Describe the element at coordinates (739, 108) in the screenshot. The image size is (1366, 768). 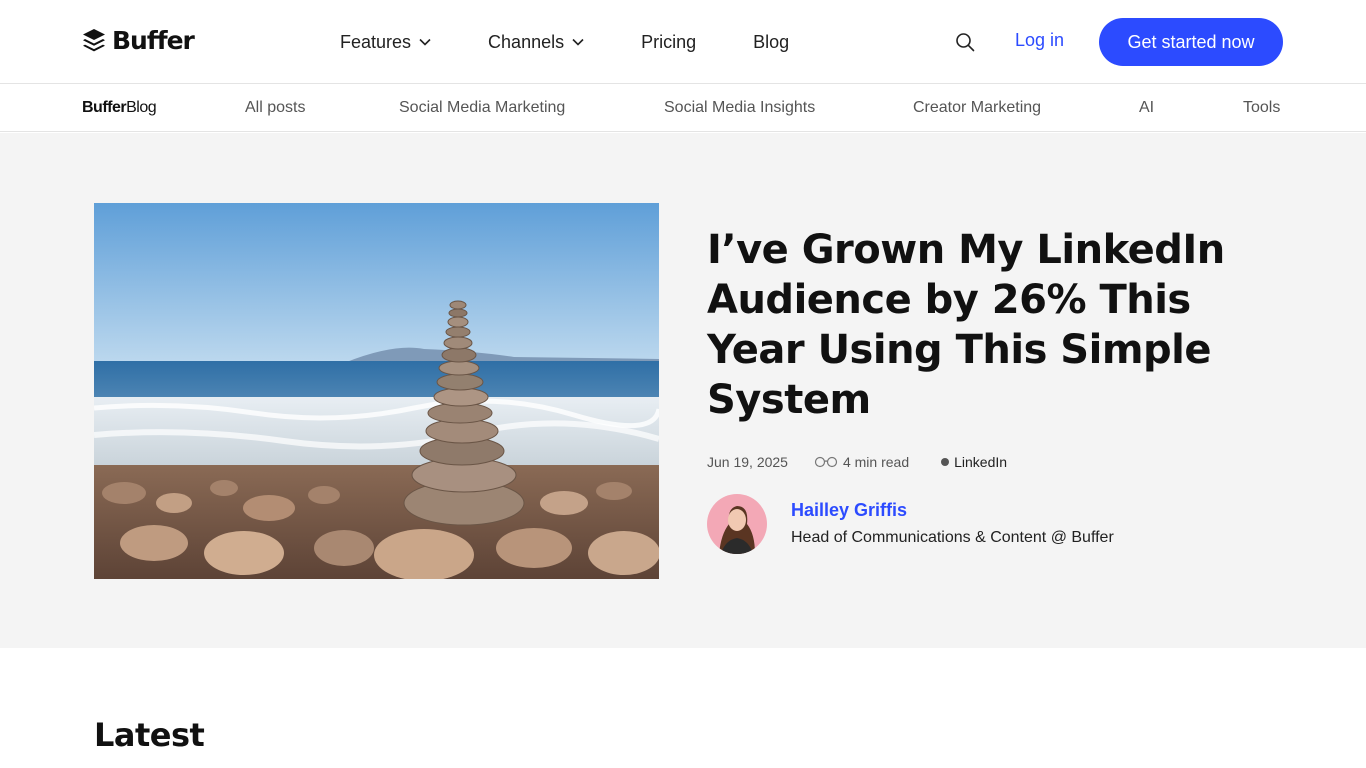
I see `subnav-social-media-insights: Social Media Insights` at that location.